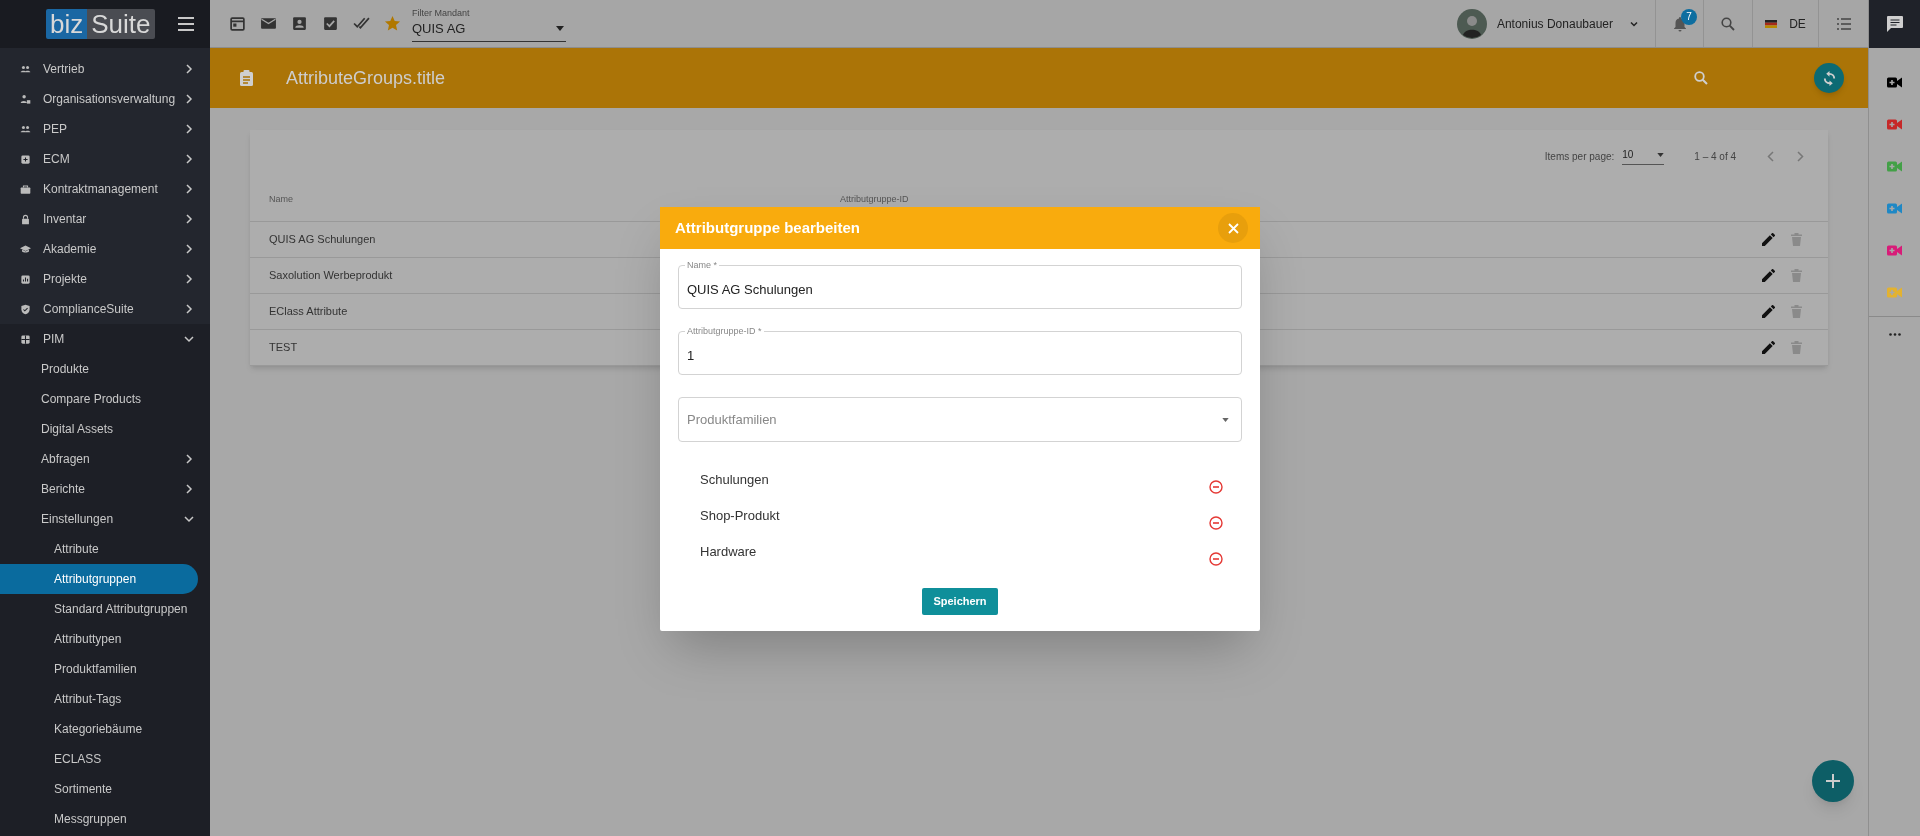 The height and width of the screenshot is (836, 1920). What do you see at coordinates (105, 189) in the screenshot?
I see `sidebar-item: Kontraktmanagement` at bounding box center [105, 189].